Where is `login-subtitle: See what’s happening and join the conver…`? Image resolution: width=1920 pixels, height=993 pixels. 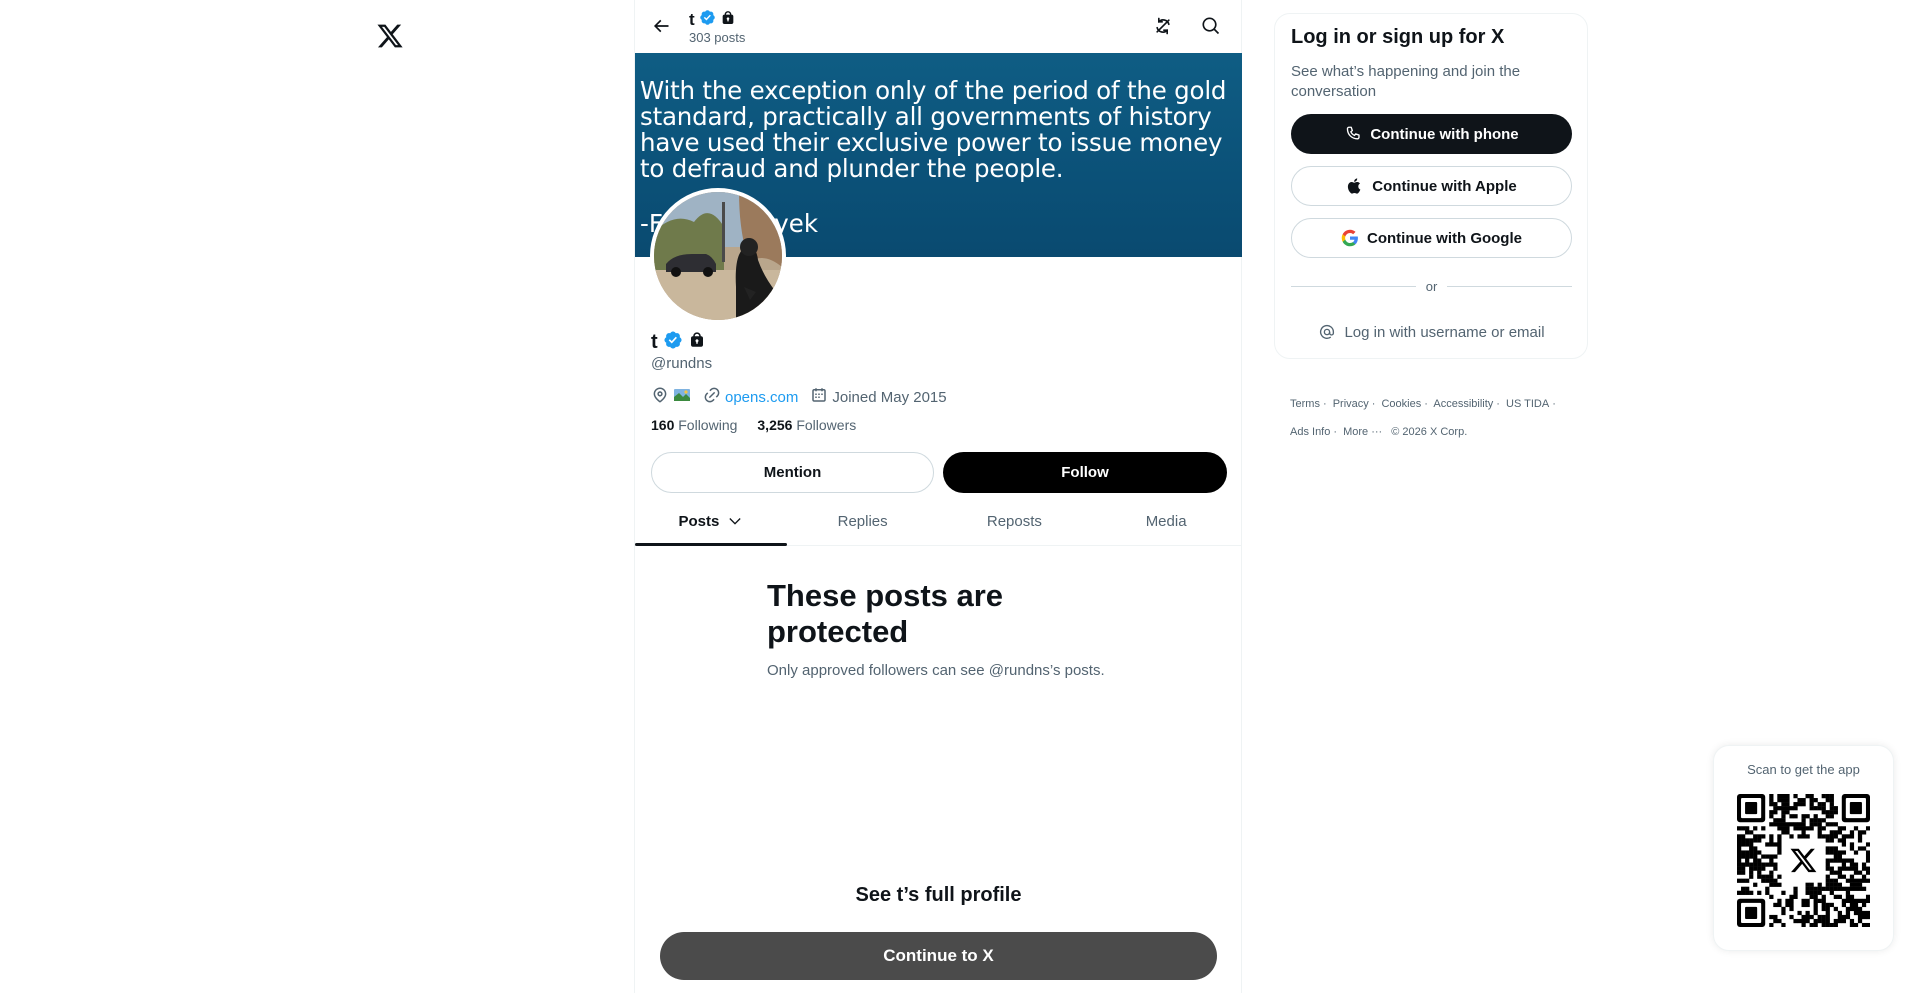 login-subtitle: See what’s happening and join the conver… is located at coordinates (1406, 81).